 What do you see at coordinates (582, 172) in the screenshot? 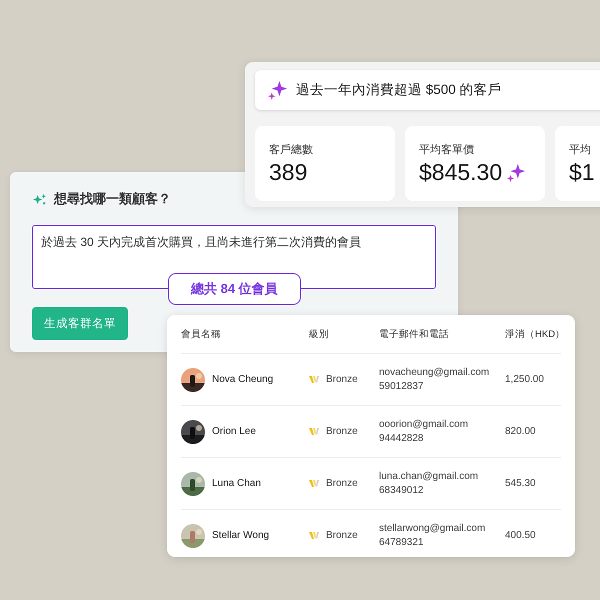
I see `stat-value: $1` at bounding box center [582, 172].